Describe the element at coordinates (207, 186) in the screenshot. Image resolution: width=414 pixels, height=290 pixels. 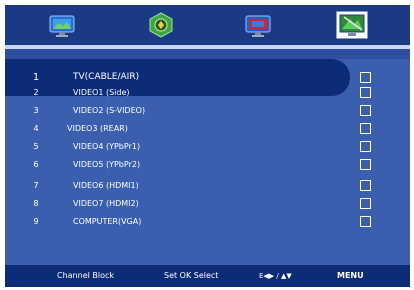
I see `list-item: 7 VIDEO6 (HDMI1)` at that location.